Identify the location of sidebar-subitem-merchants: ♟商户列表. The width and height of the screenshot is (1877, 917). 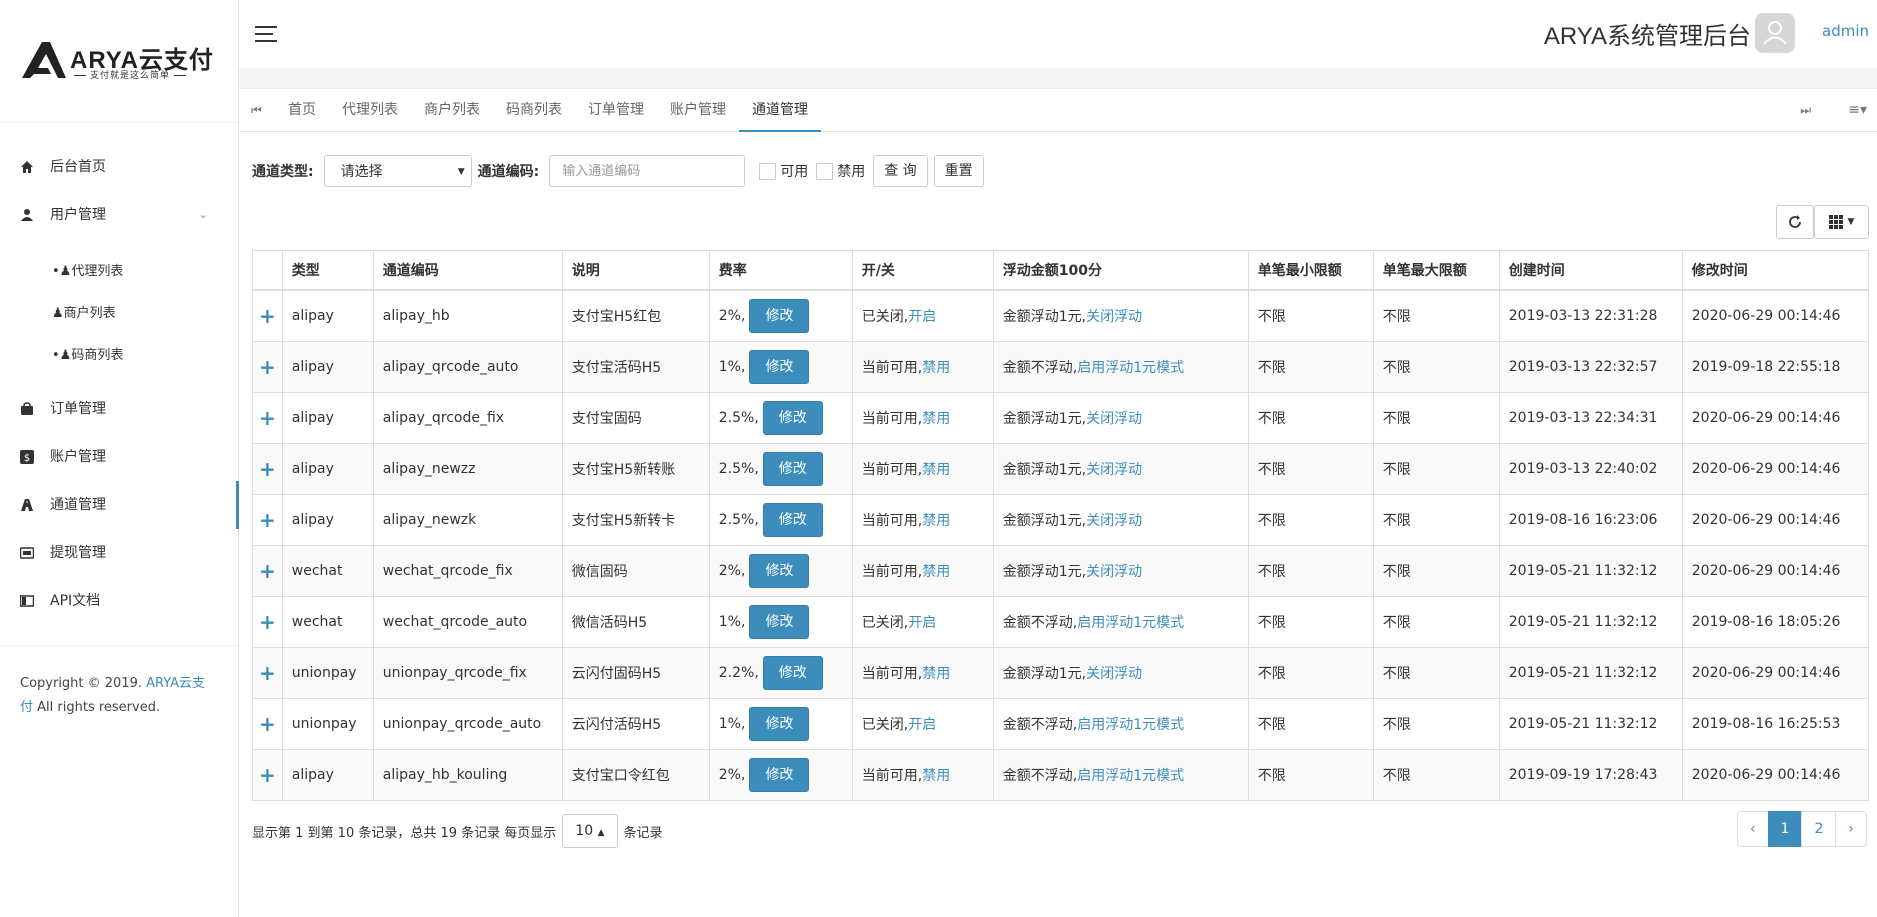
(119, 314).